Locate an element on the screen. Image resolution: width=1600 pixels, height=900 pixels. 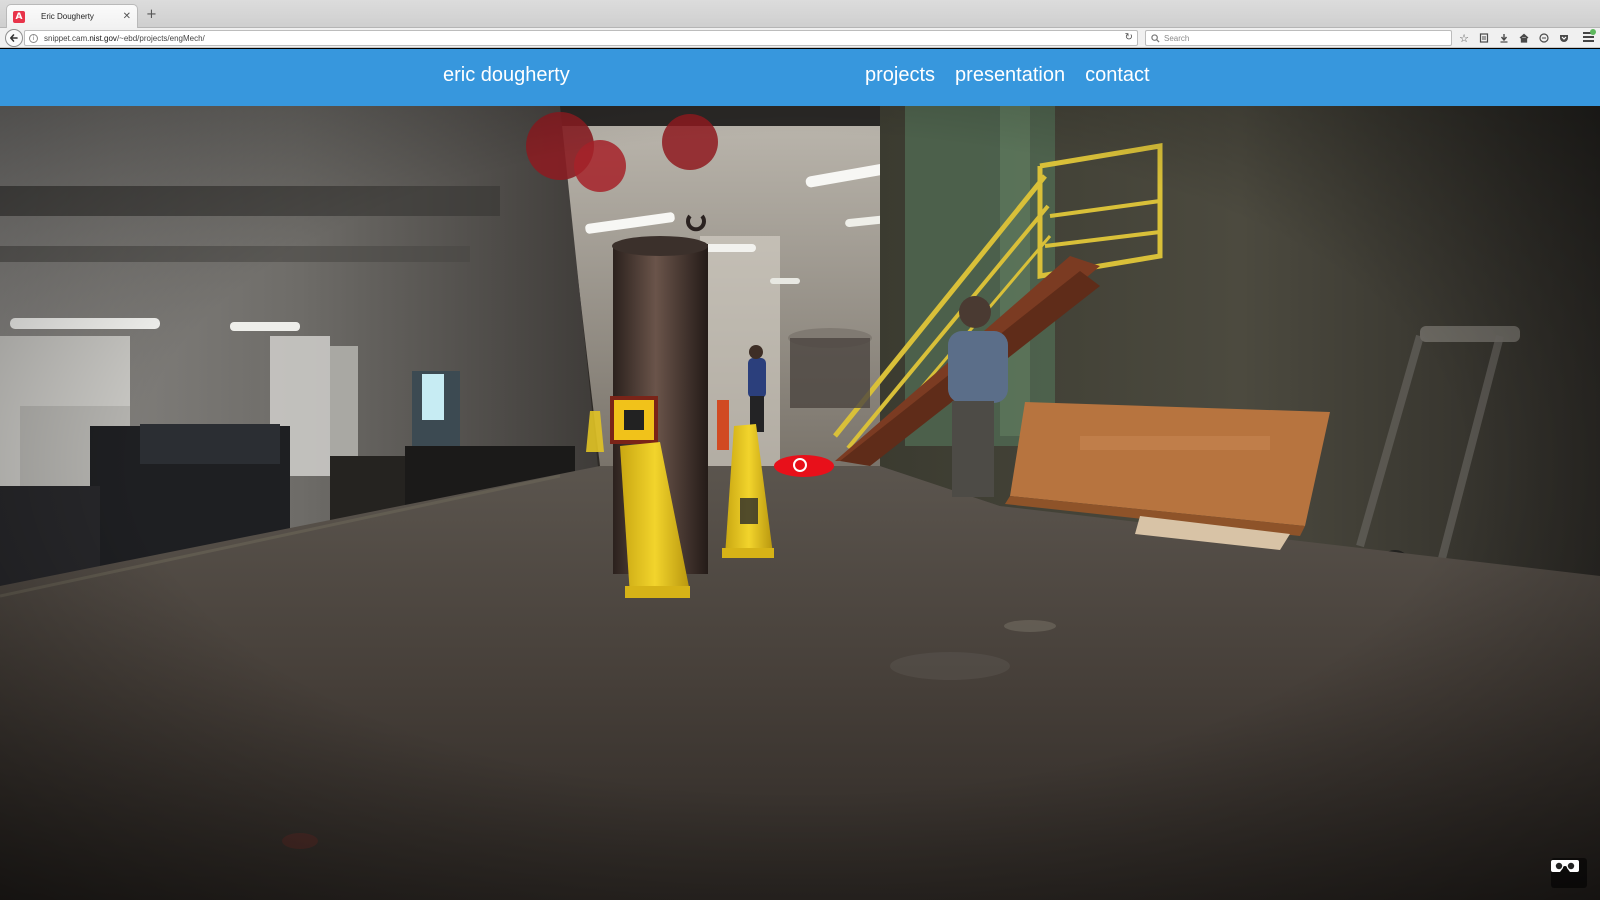
vr-mode-button is located at coordinates (1569, 873).